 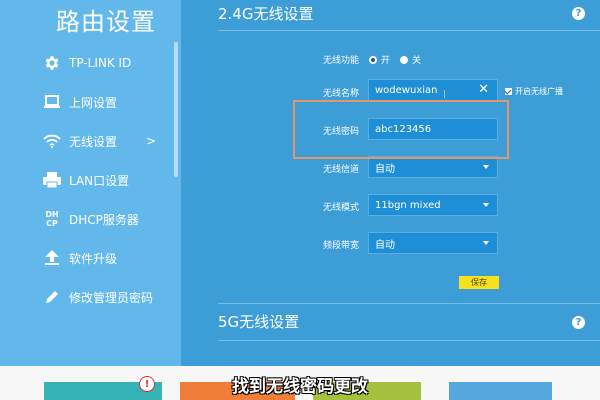 What do you see at coordinates (539, 91) in the screenshot?
I see `broadcast-label: 开启无线广播` at bounding box center [539, 91].